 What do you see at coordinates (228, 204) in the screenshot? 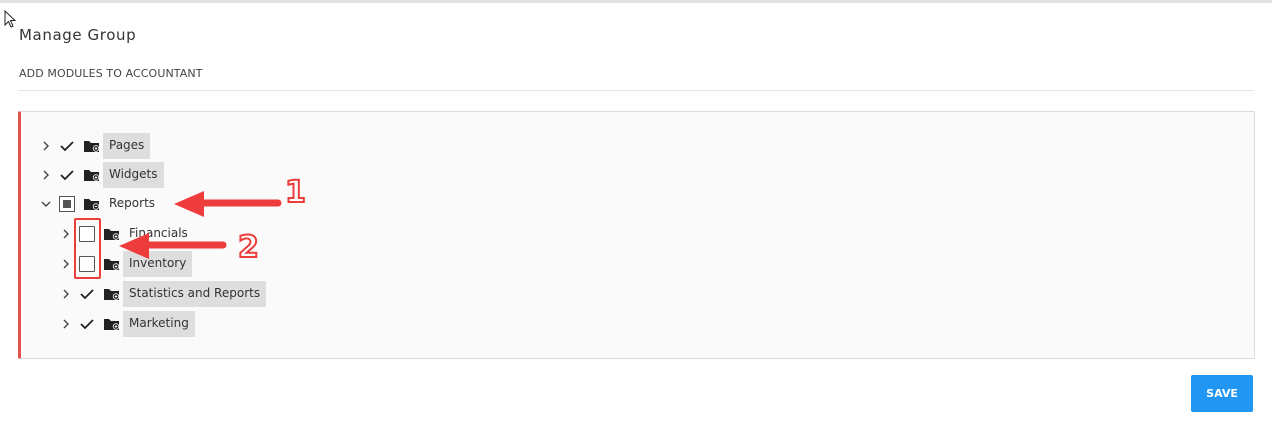
I see `annotation-arrow-1-icon` at bounding box center [228, 204].